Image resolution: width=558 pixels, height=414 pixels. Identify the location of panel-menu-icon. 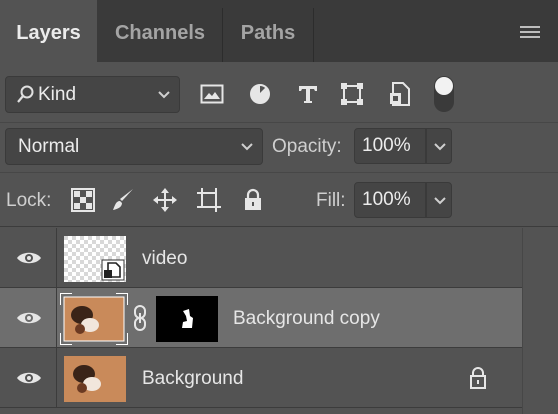
(530, 32).